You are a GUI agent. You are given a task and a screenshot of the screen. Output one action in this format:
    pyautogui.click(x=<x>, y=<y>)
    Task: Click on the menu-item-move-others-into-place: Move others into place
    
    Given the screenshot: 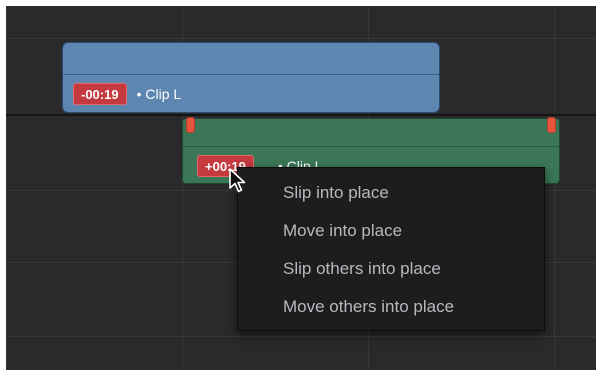 What is the action you would take?
    pyautogui.click(x=391, y=315)
    